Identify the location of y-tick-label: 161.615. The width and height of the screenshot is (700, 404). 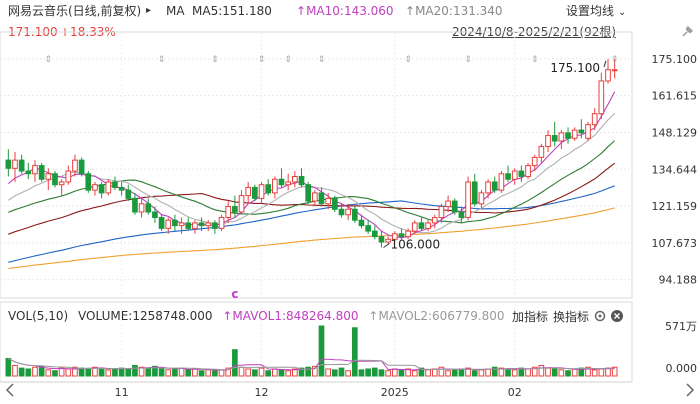
(675, 96).